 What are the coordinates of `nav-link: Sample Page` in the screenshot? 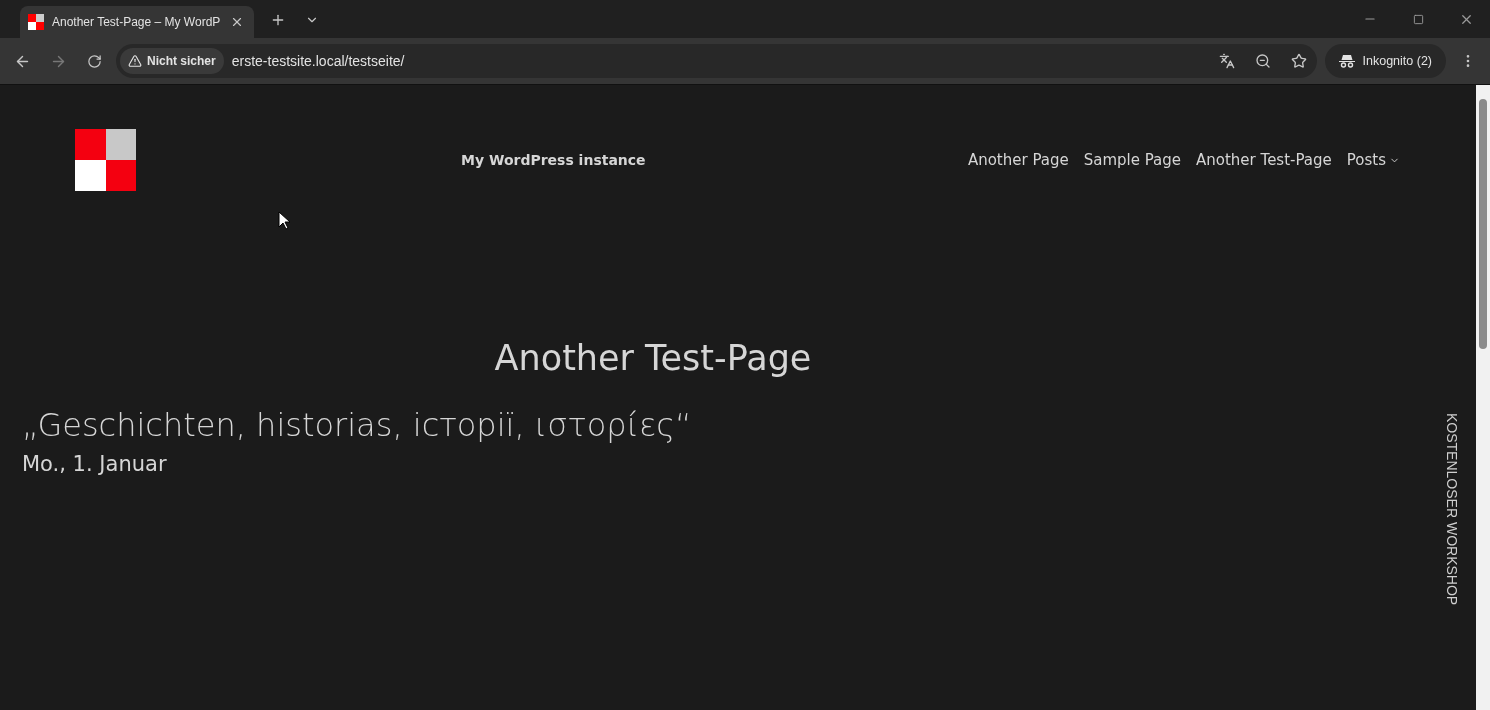 It's located at (1132, 160).